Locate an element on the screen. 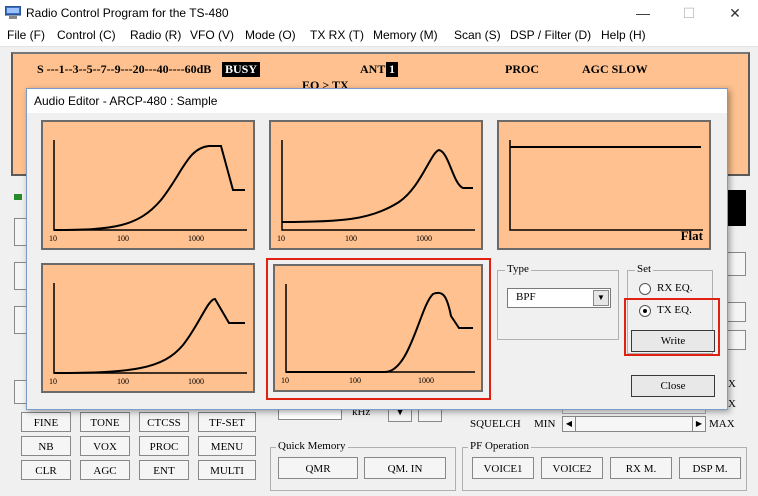  multi-button: MULTI is located at coordinates (227, 470).